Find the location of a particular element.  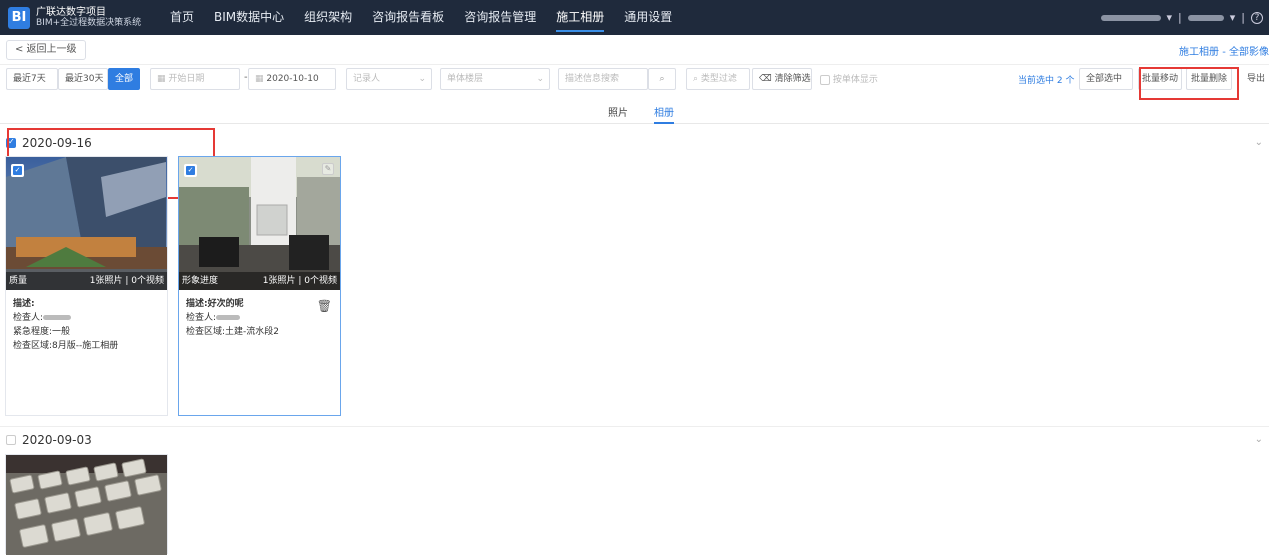

end-date-input: ▦ 2020-10-10 is located at coordinates (292, 79).